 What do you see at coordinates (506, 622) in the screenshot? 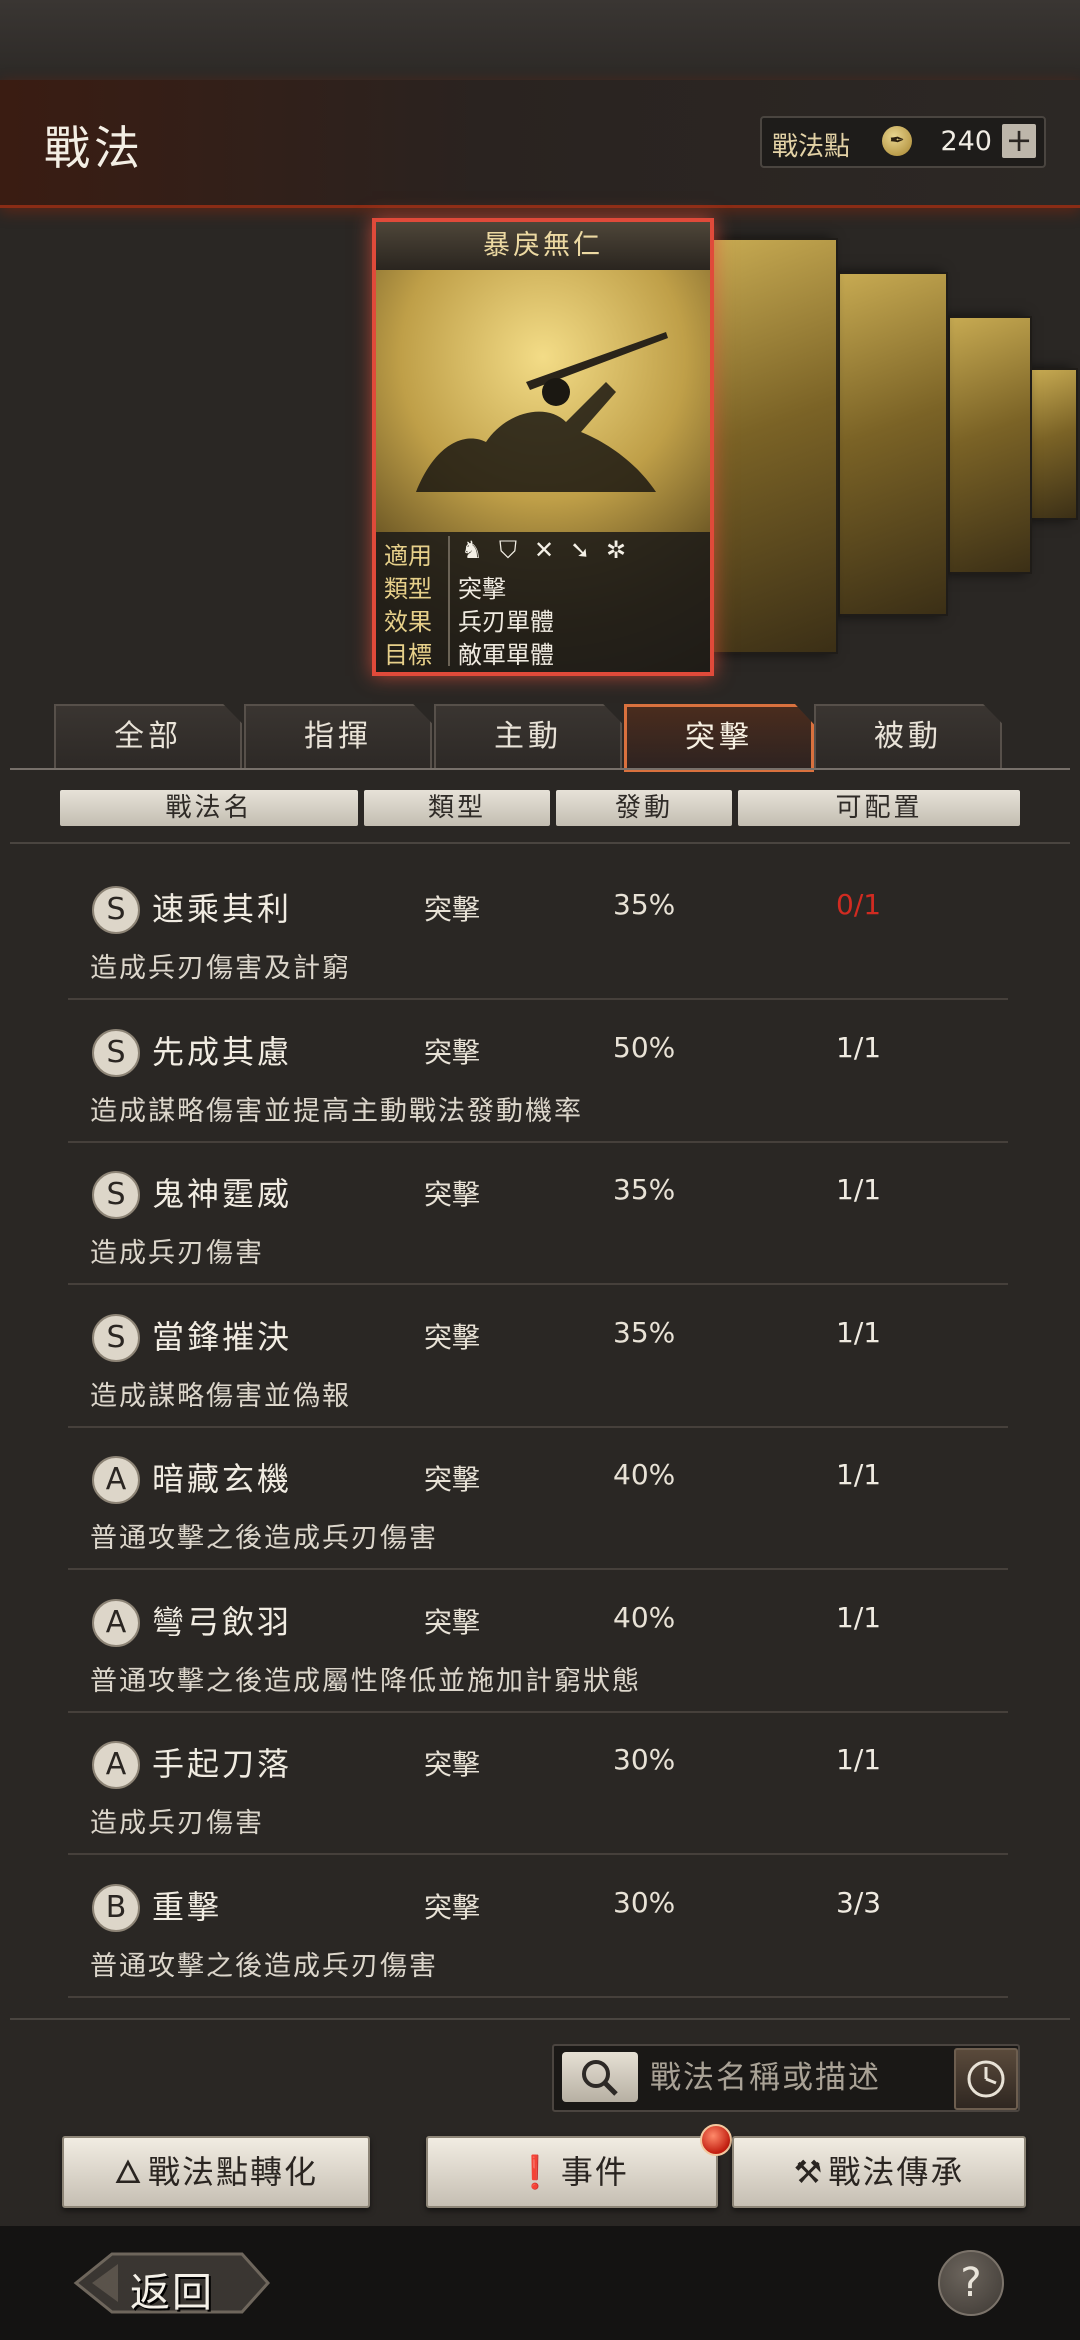
I see `effect-value: 兵刃單體` at bounding box center [506, 622].